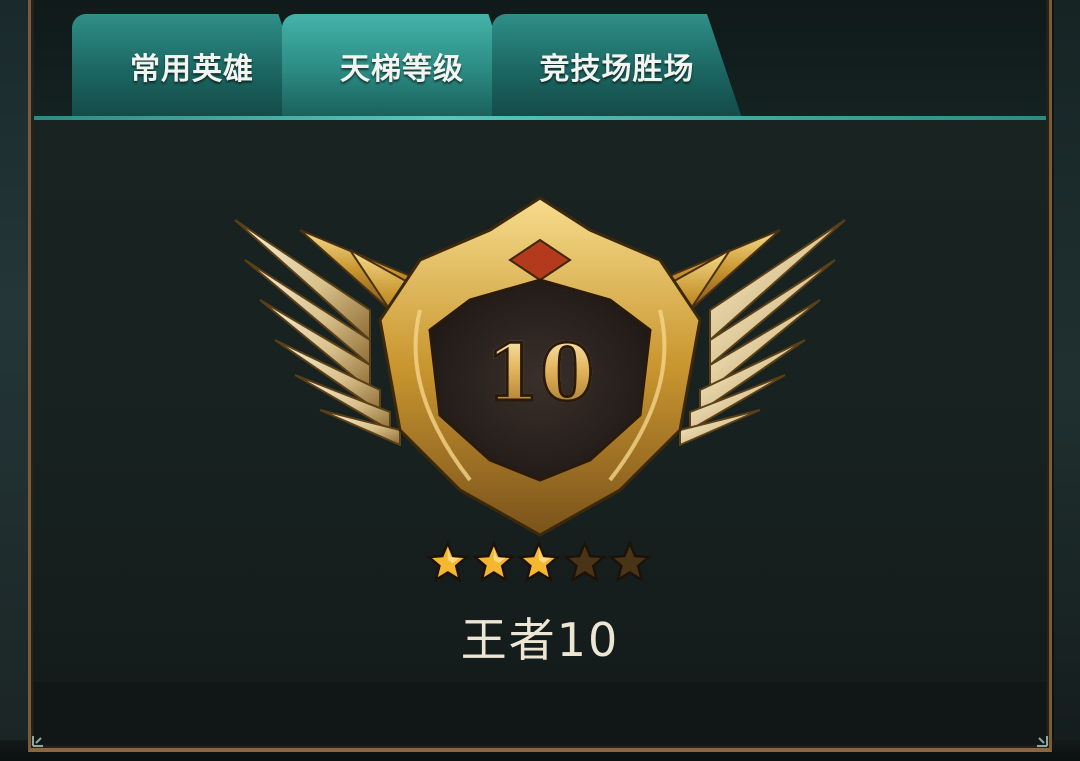 The width and height of the screenshot is (1080, 761). What do you see at coordinates (540, 713) in the screenshot?
I see `panel-footer` at bounding box center [540, 713].